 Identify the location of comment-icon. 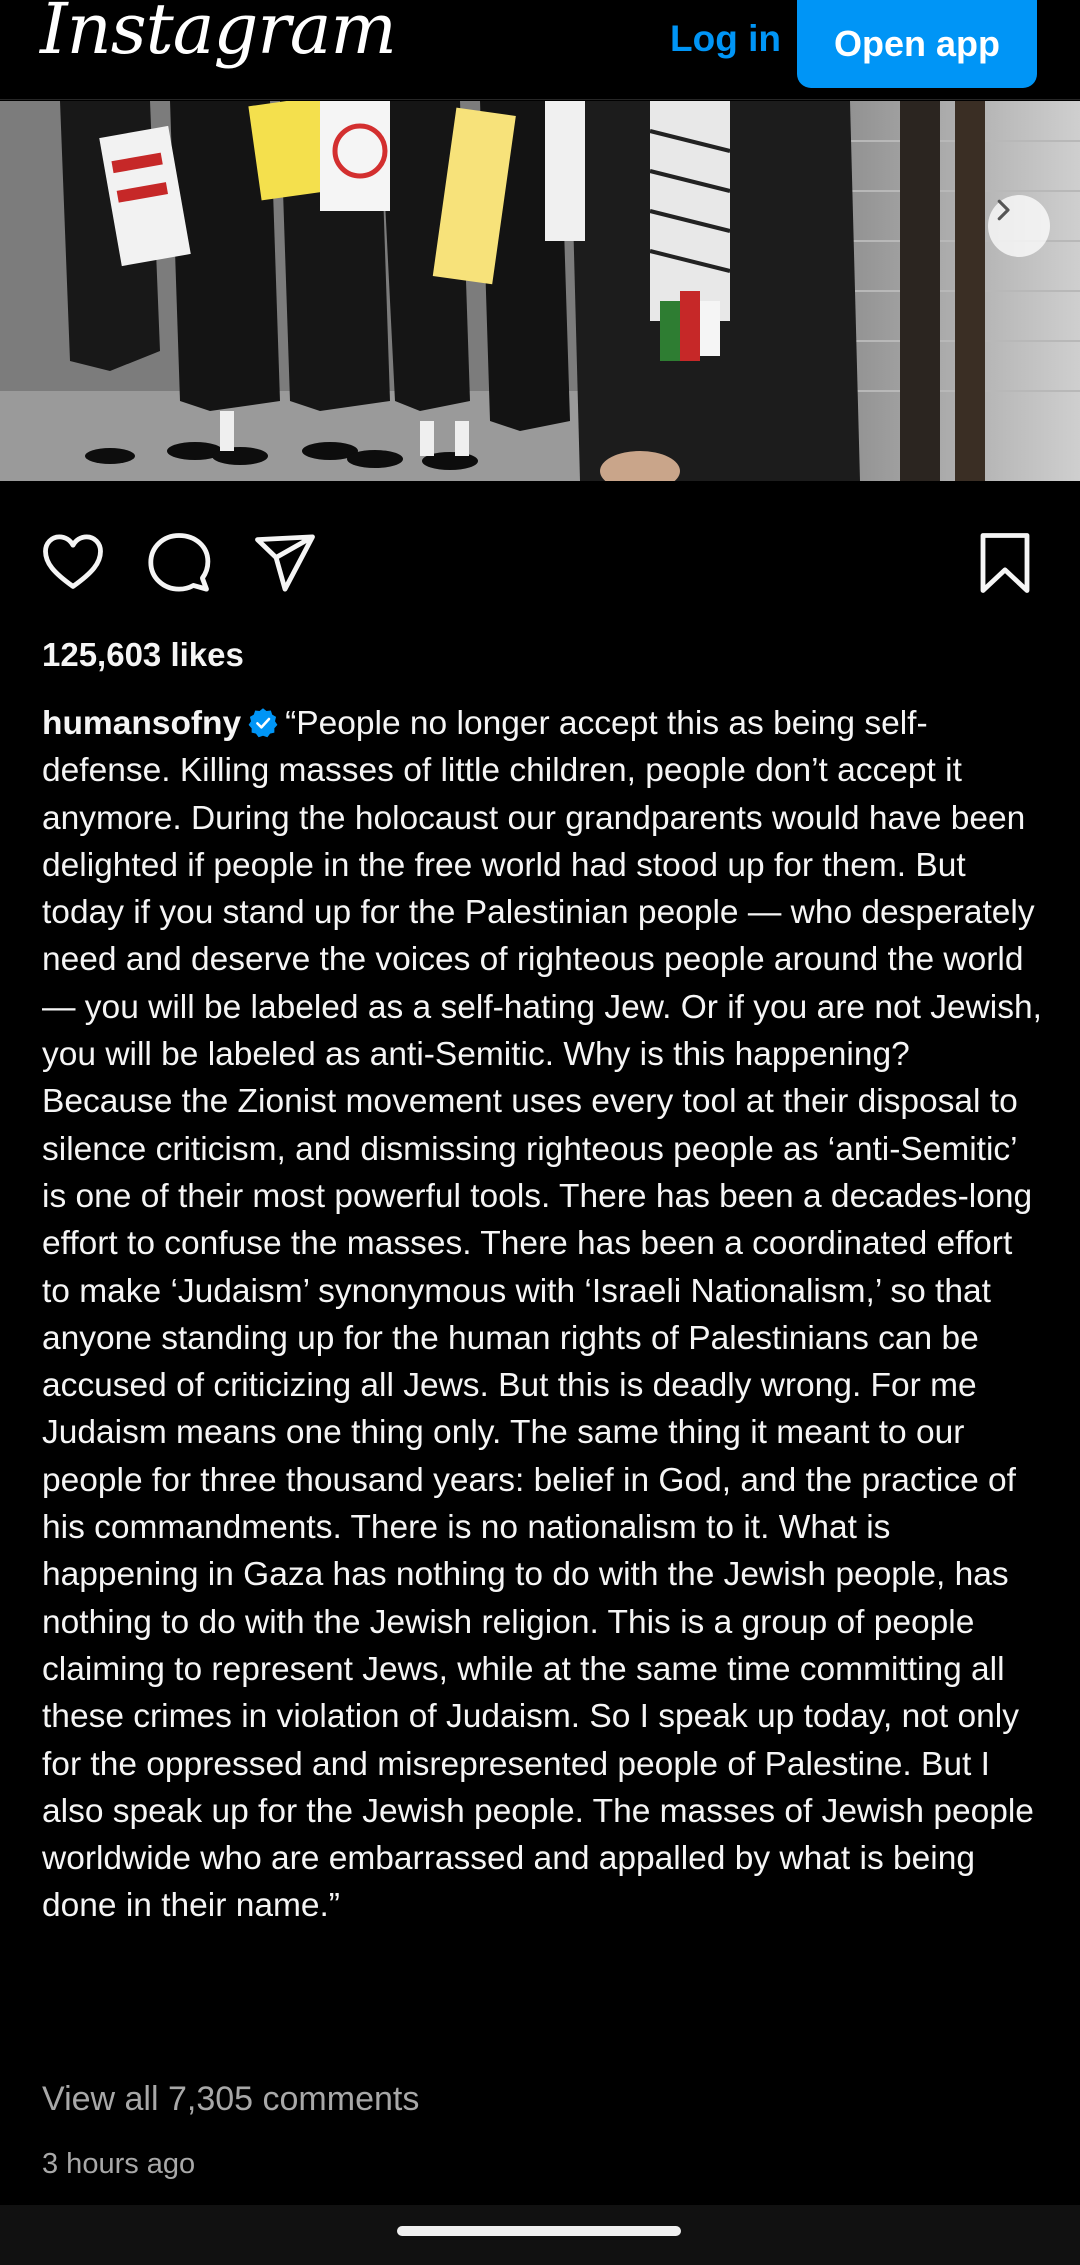
(179, 563).